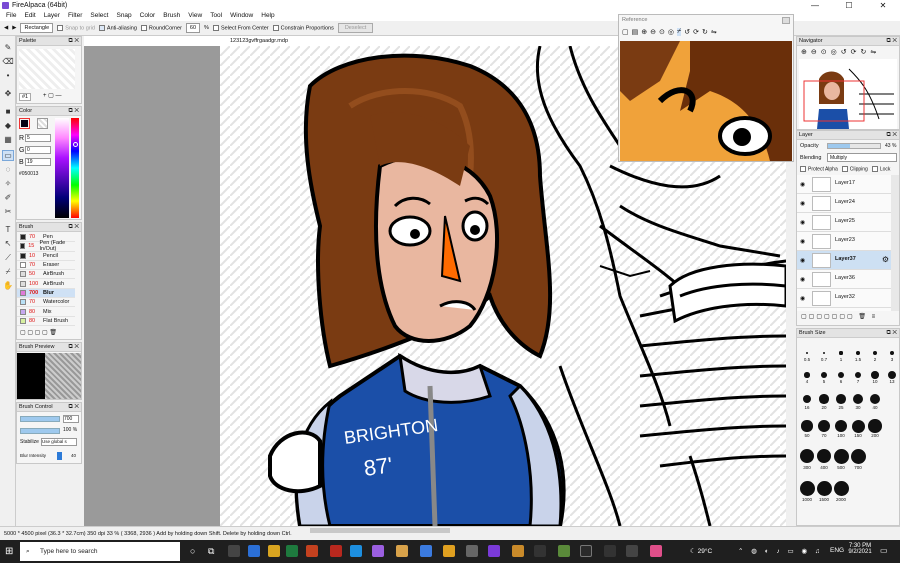  What do you see at coordinates (195, 16) in the screenshot?
I see `menu-view: View` at bounding box center [195, 16].